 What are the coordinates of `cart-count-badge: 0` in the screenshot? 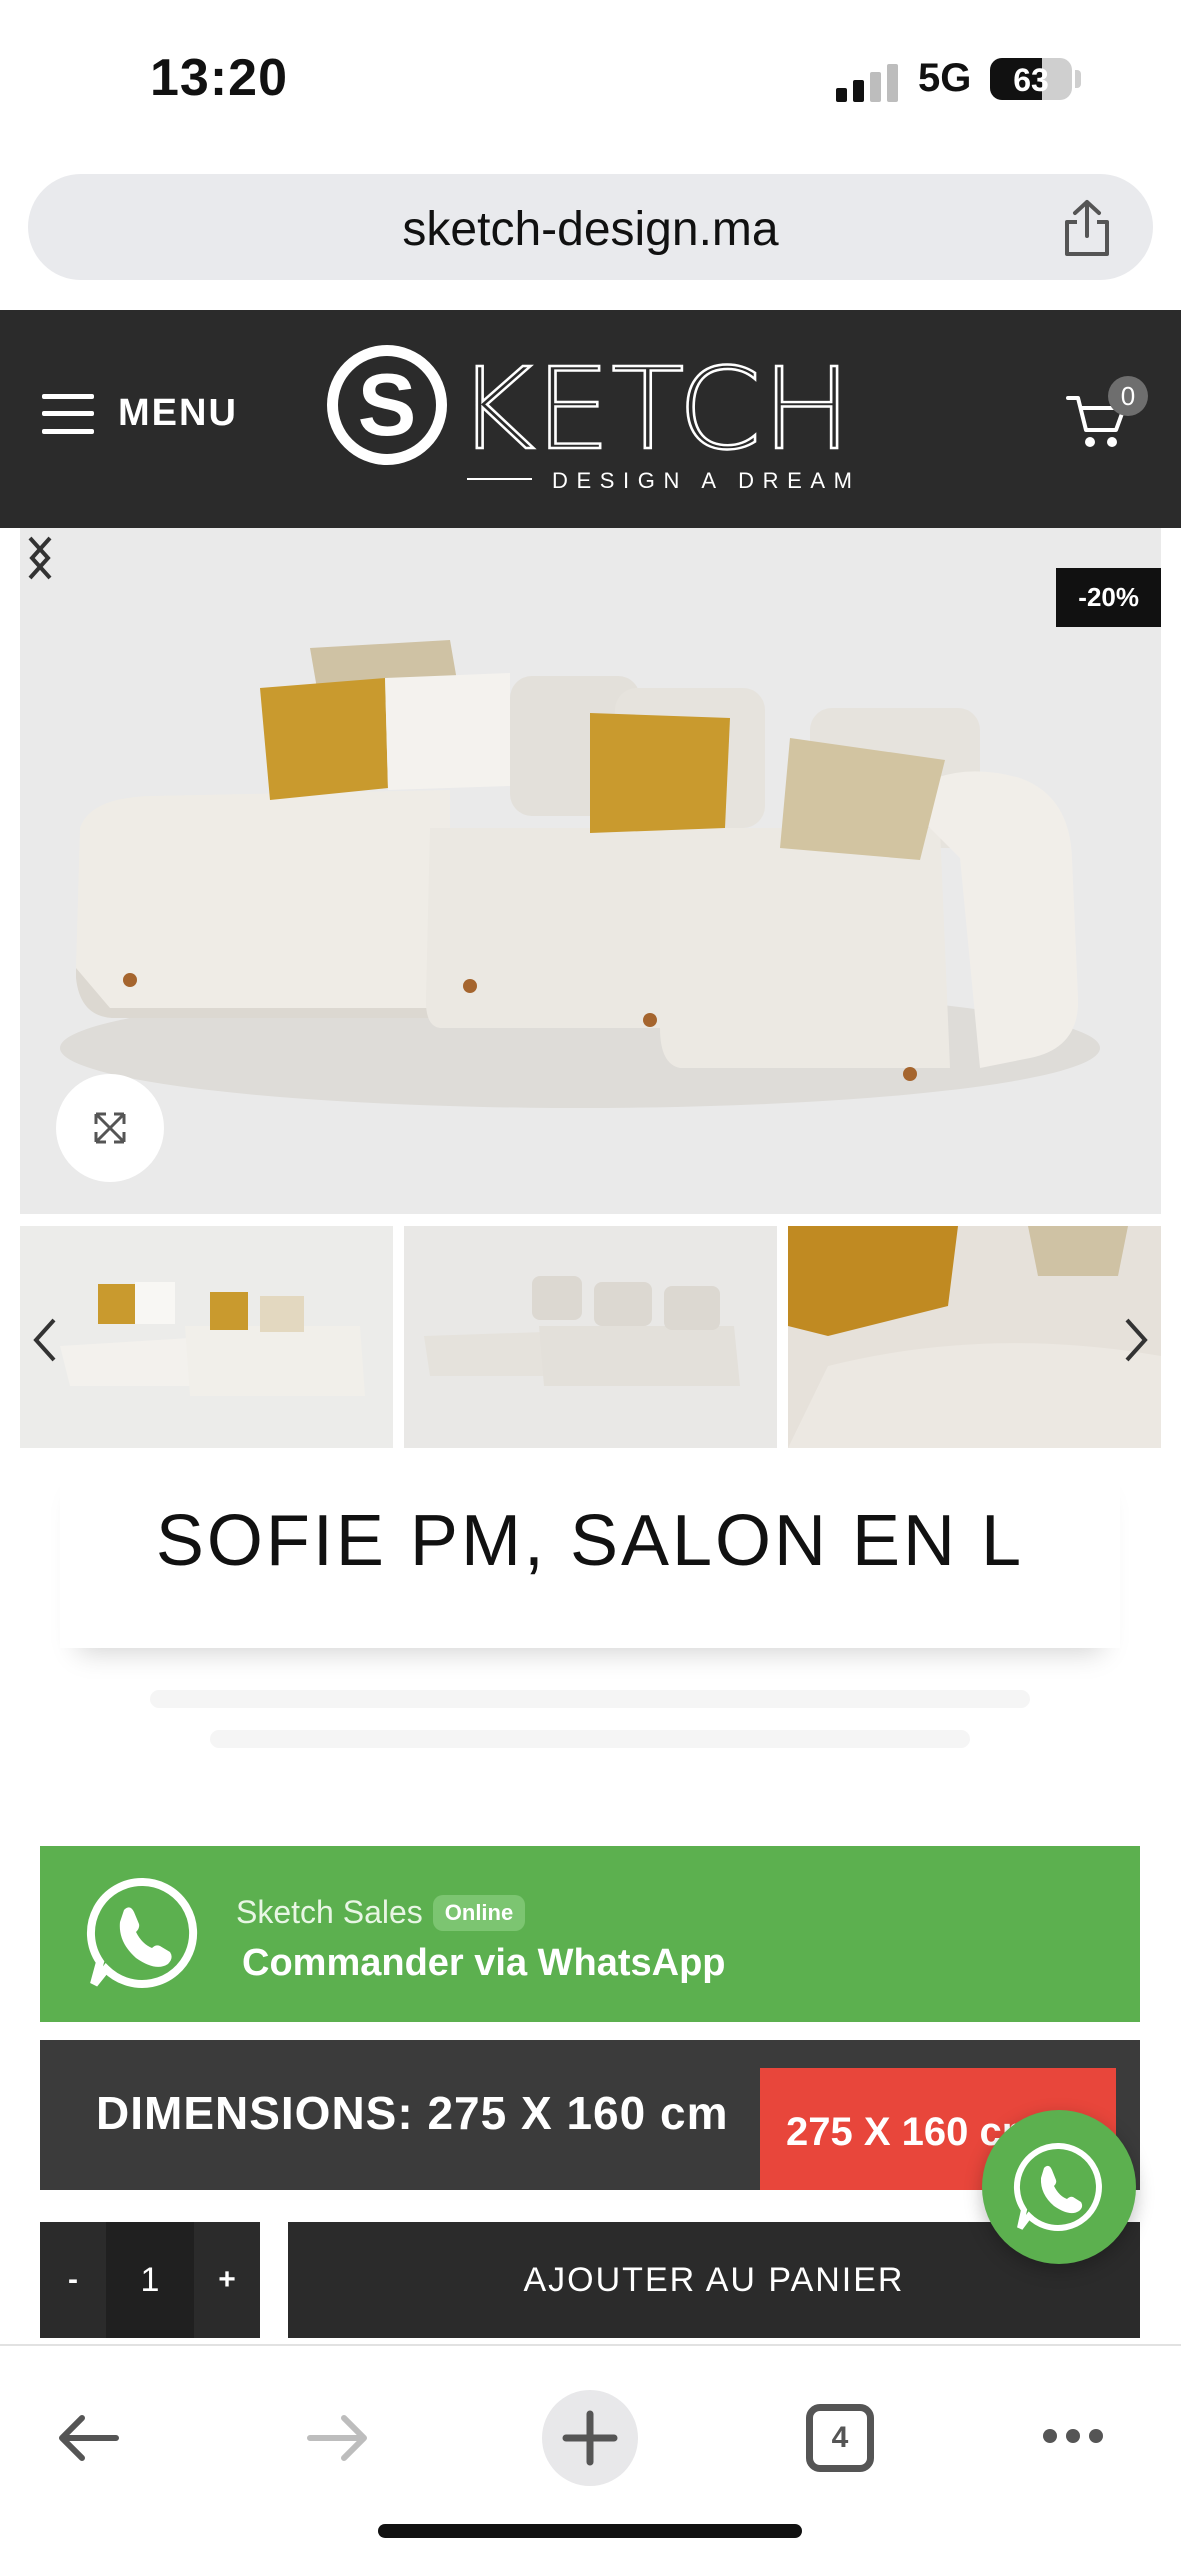 It's located at (1128, 396).